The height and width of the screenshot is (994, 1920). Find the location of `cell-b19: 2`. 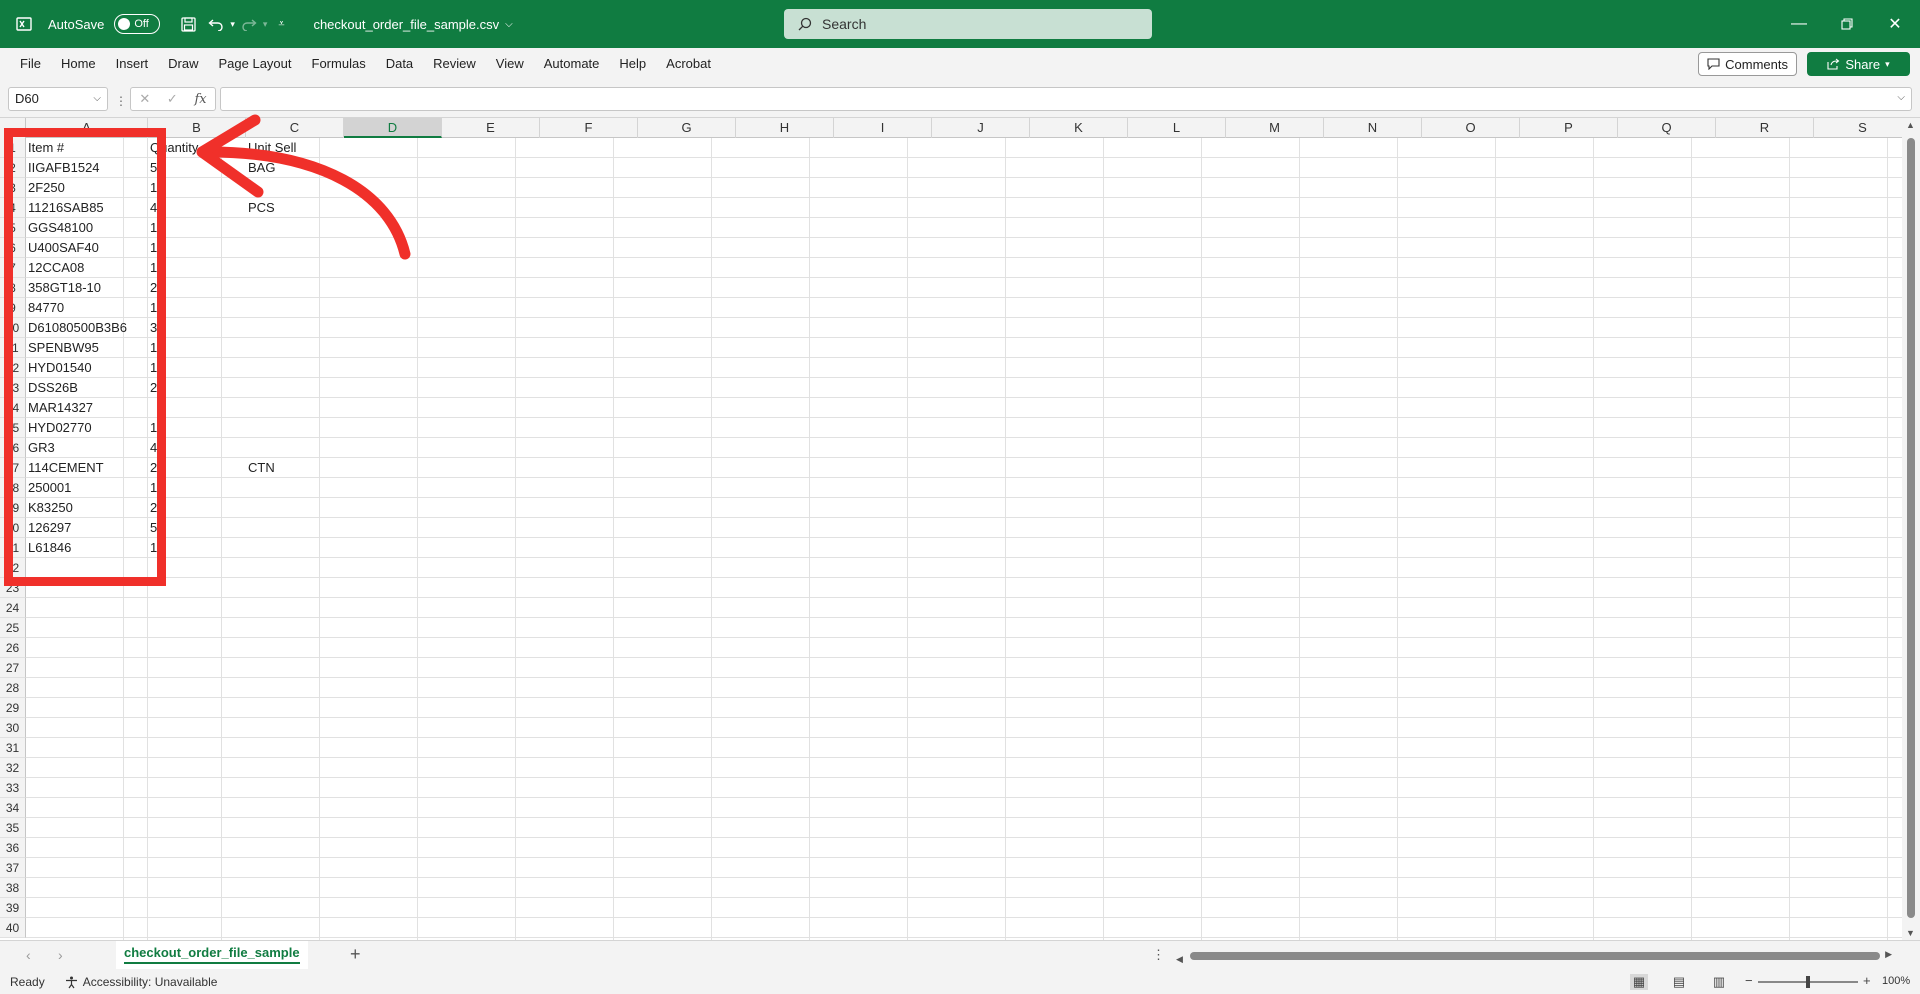

cell-b19: 2 is located at coordinates (197, 508).